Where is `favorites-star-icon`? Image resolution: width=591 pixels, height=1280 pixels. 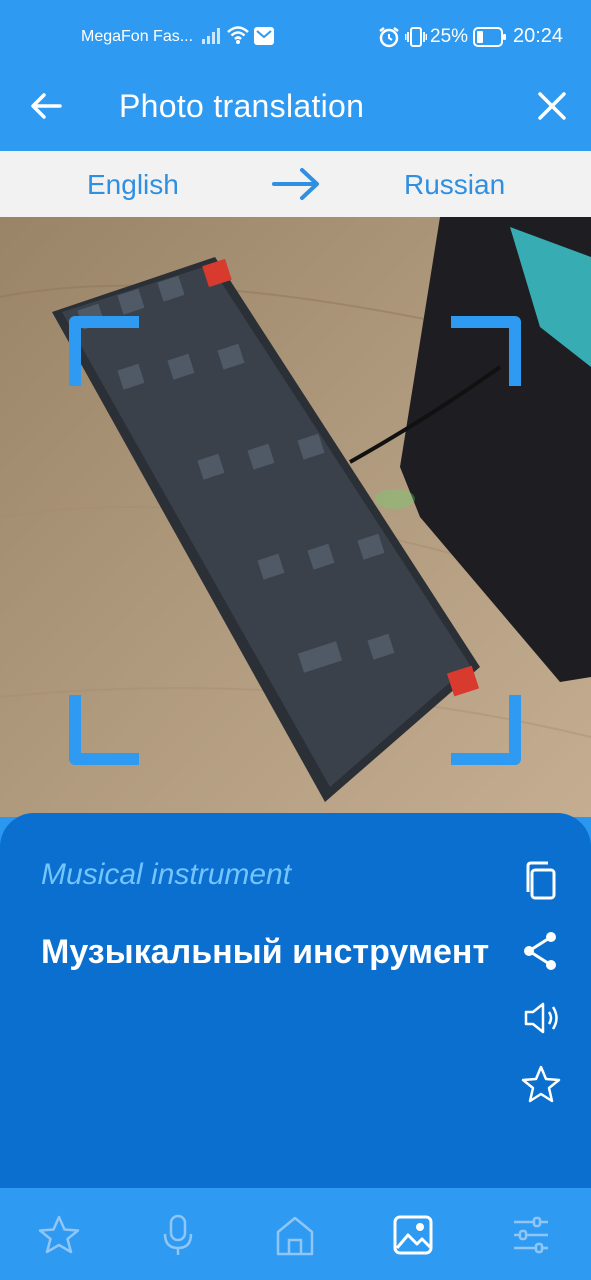
favorites-star-icon is located at coordinates (59, 1235).